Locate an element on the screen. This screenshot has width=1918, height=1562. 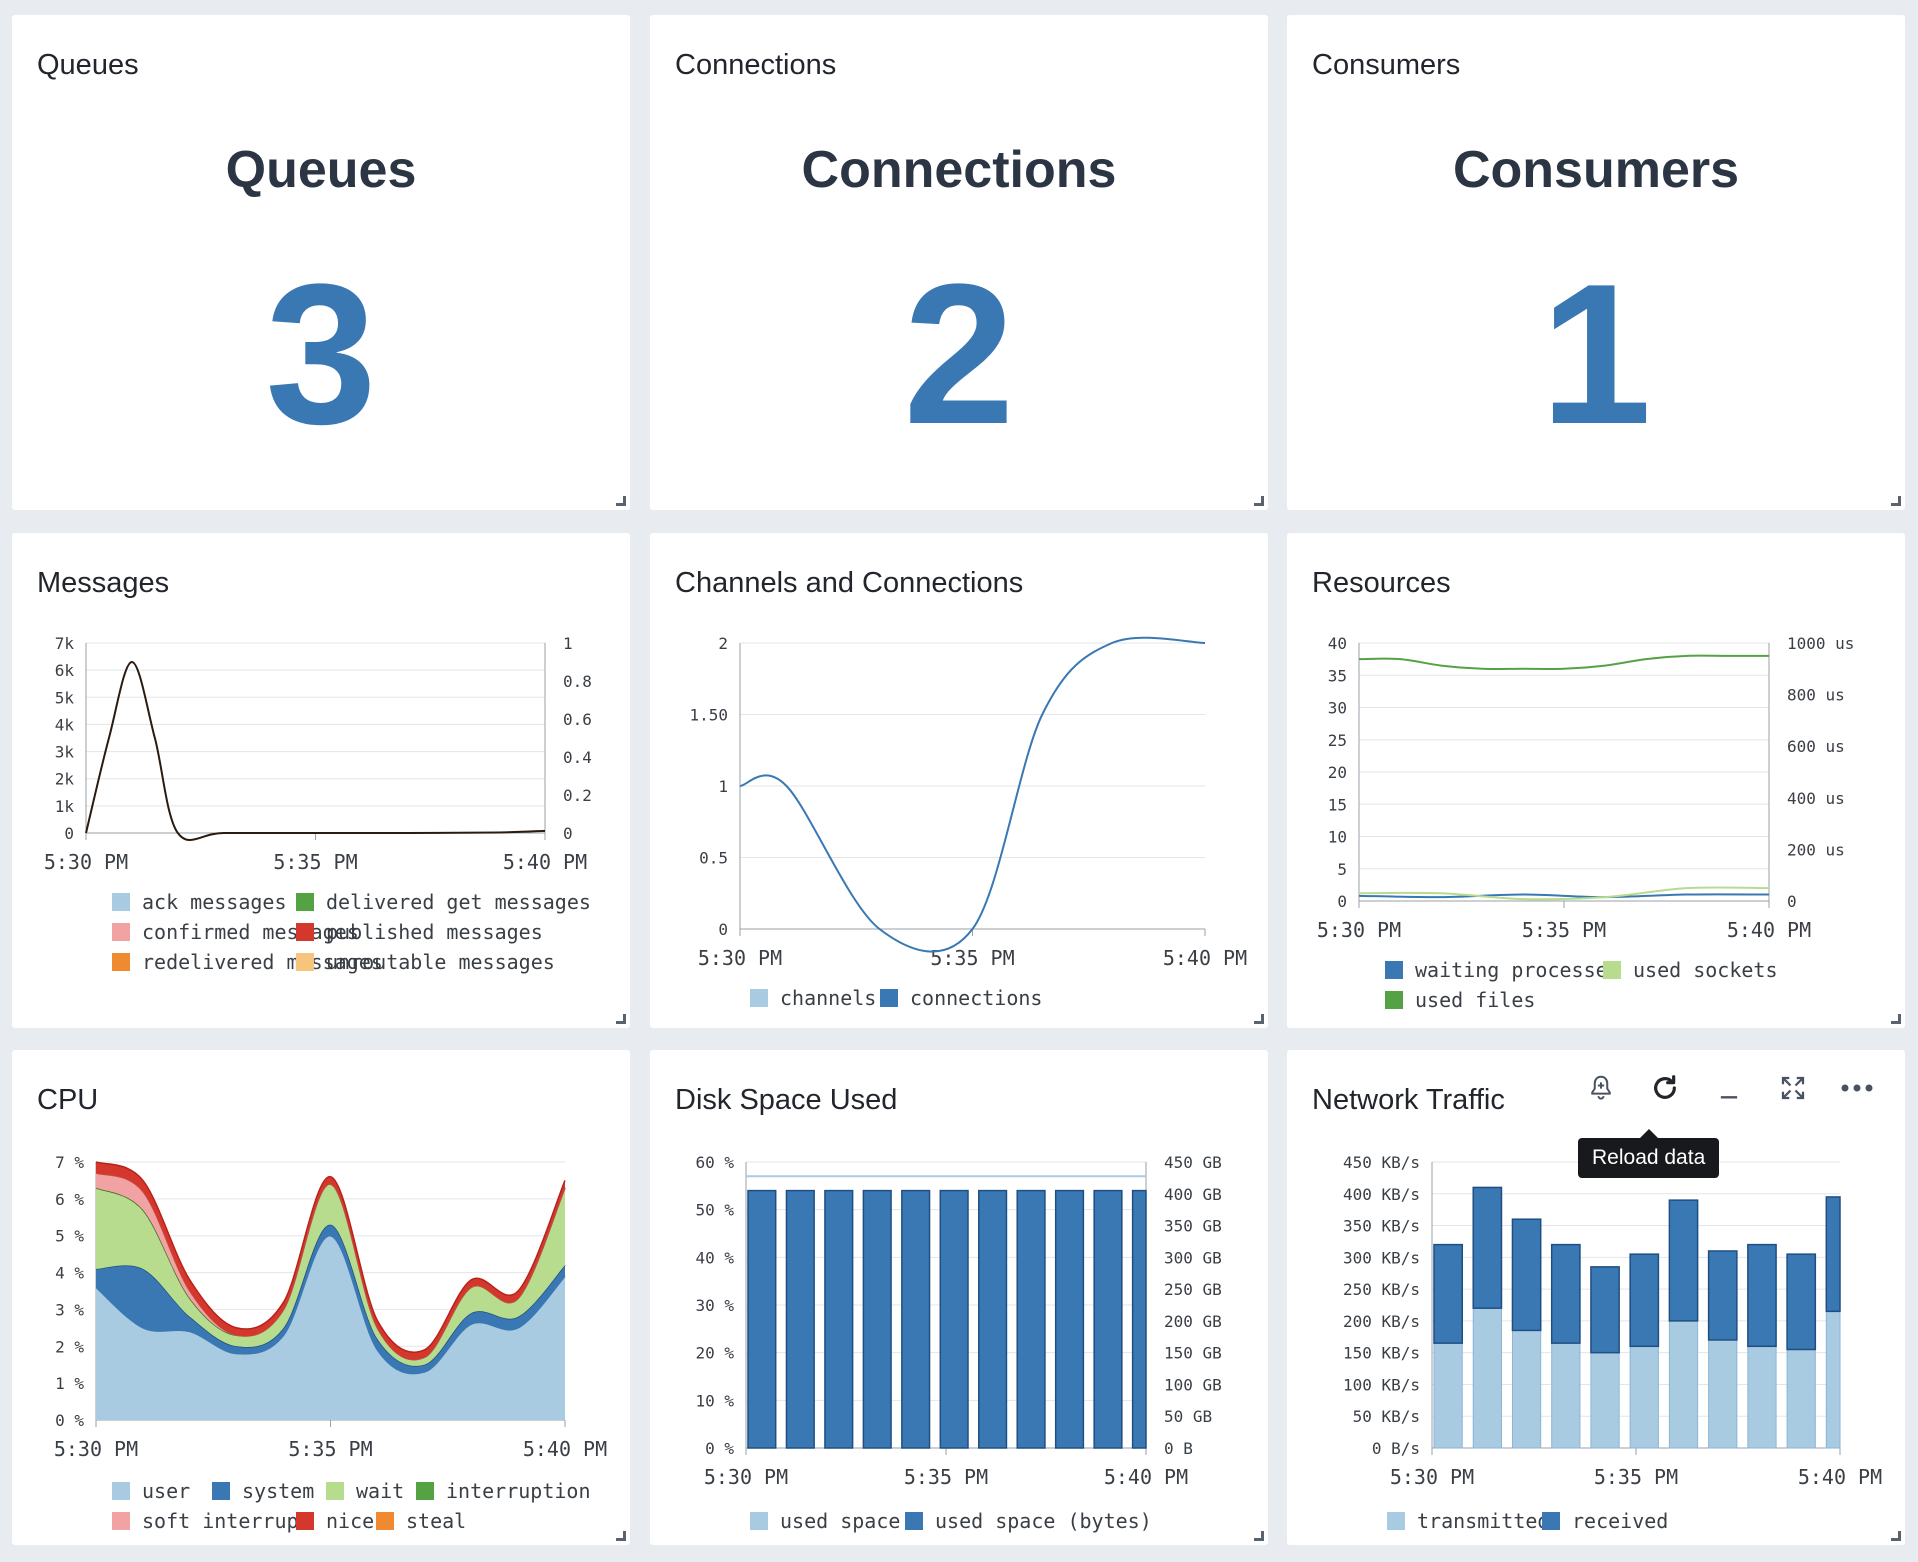
expand-icon is located at coordinates (1793, 1088).